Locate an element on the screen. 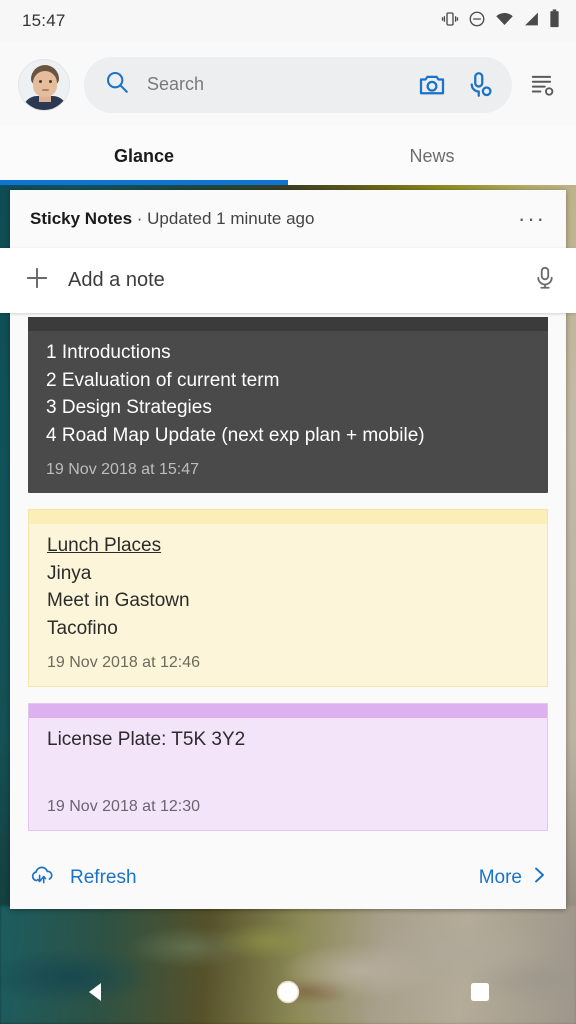 Image resolution: width=576 pixels, height=1024 pixels. note-line: 1 Introductions is located at coordinates (108, 352).